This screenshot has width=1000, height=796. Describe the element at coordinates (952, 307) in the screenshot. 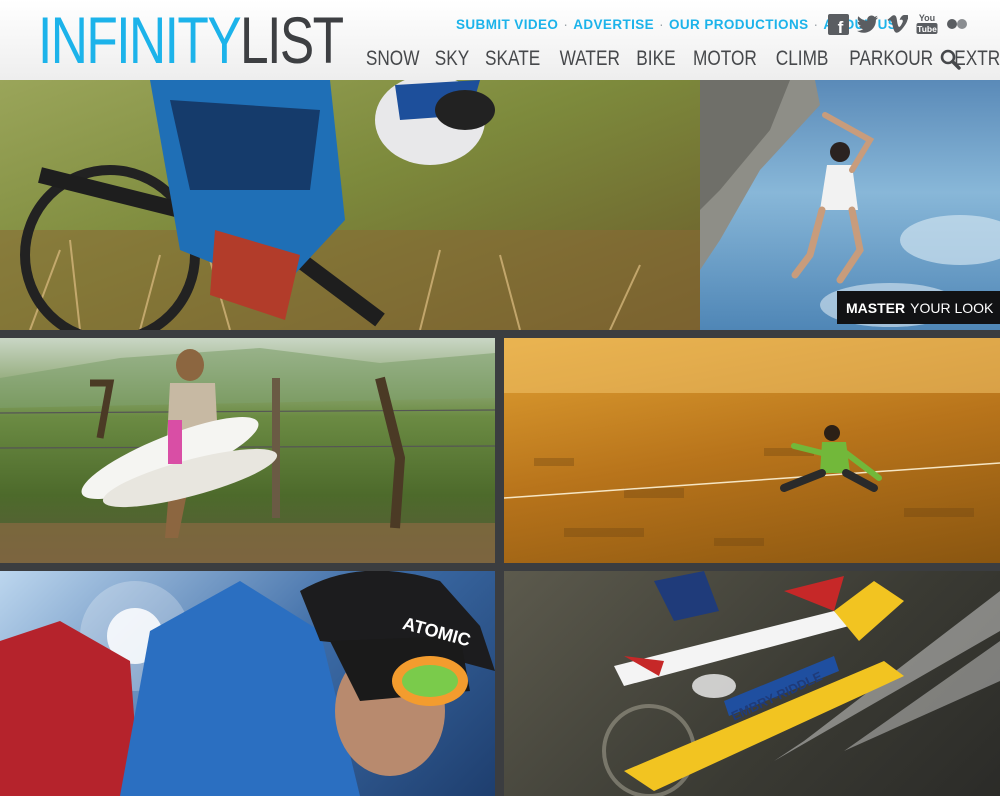

I see `ad-banner-regular: YOUR LOOK` at that location.